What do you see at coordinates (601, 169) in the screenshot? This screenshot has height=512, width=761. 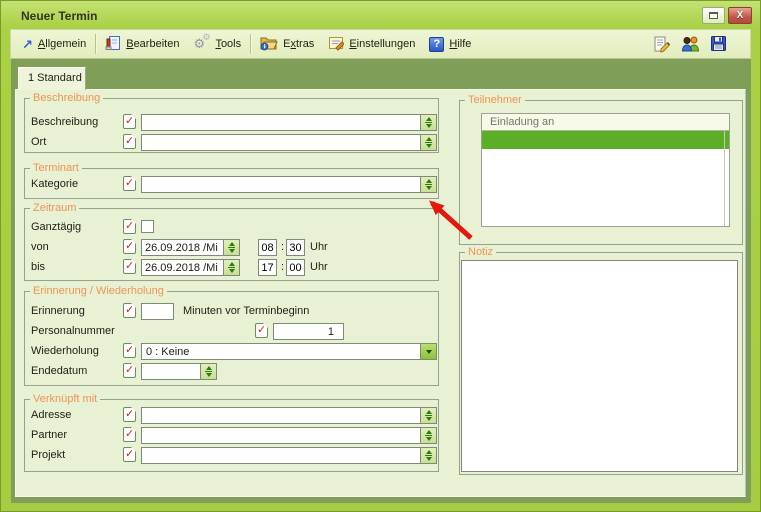 I see `fieldset-teilnehmer: Teilnehmer Einladung an` at bounding box center [601, 169].